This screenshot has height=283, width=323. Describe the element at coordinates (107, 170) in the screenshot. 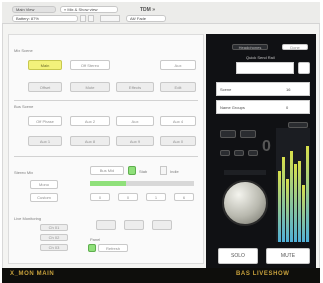

I see `bus-mid-button: Bus Mid` at that location.